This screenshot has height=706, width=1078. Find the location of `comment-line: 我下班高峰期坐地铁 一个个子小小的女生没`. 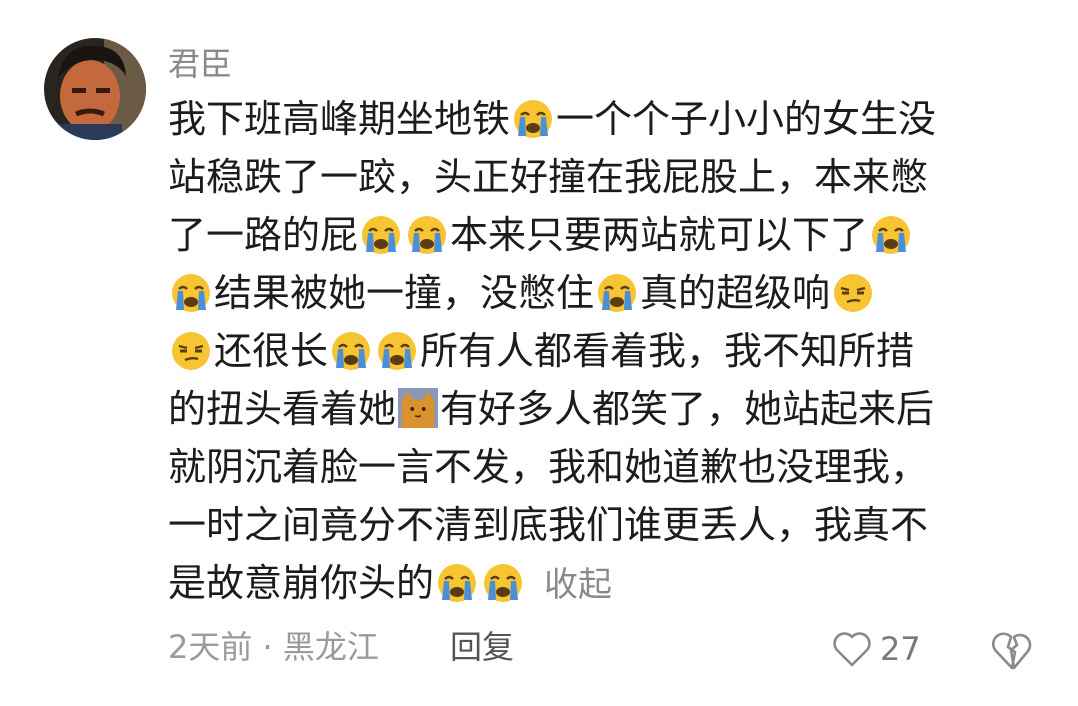

comment-line: 我下班高峰期坐地铁 一个个子小小的女生没 is located at coordinates (608, 119).